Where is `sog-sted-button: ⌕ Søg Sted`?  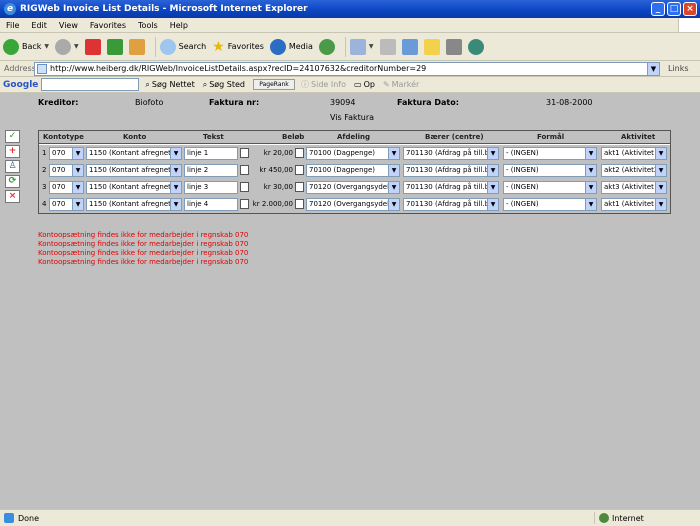 sog-sted-button: ⌕ Søg Sted is located at coordinates (224, 85).